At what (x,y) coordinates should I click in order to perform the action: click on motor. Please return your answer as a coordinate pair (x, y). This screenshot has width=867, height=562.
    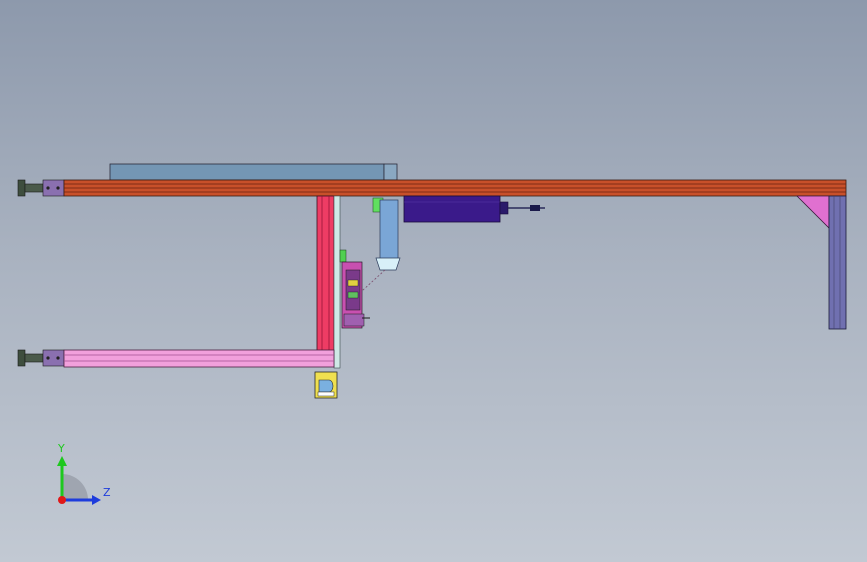
    Looking at the image, I should click on (456, 209).